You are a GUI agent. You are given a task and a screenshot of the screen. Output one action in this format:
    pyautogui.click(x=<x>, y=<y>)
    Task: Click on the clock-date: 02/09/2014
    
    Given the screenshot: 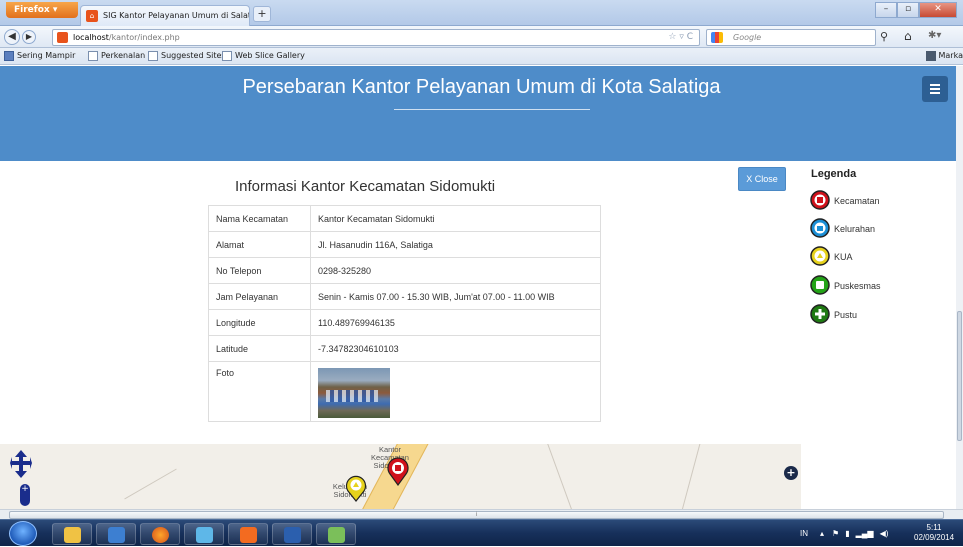 What is the action you would take?
    pyautogui.click(x=934, y=538)
    